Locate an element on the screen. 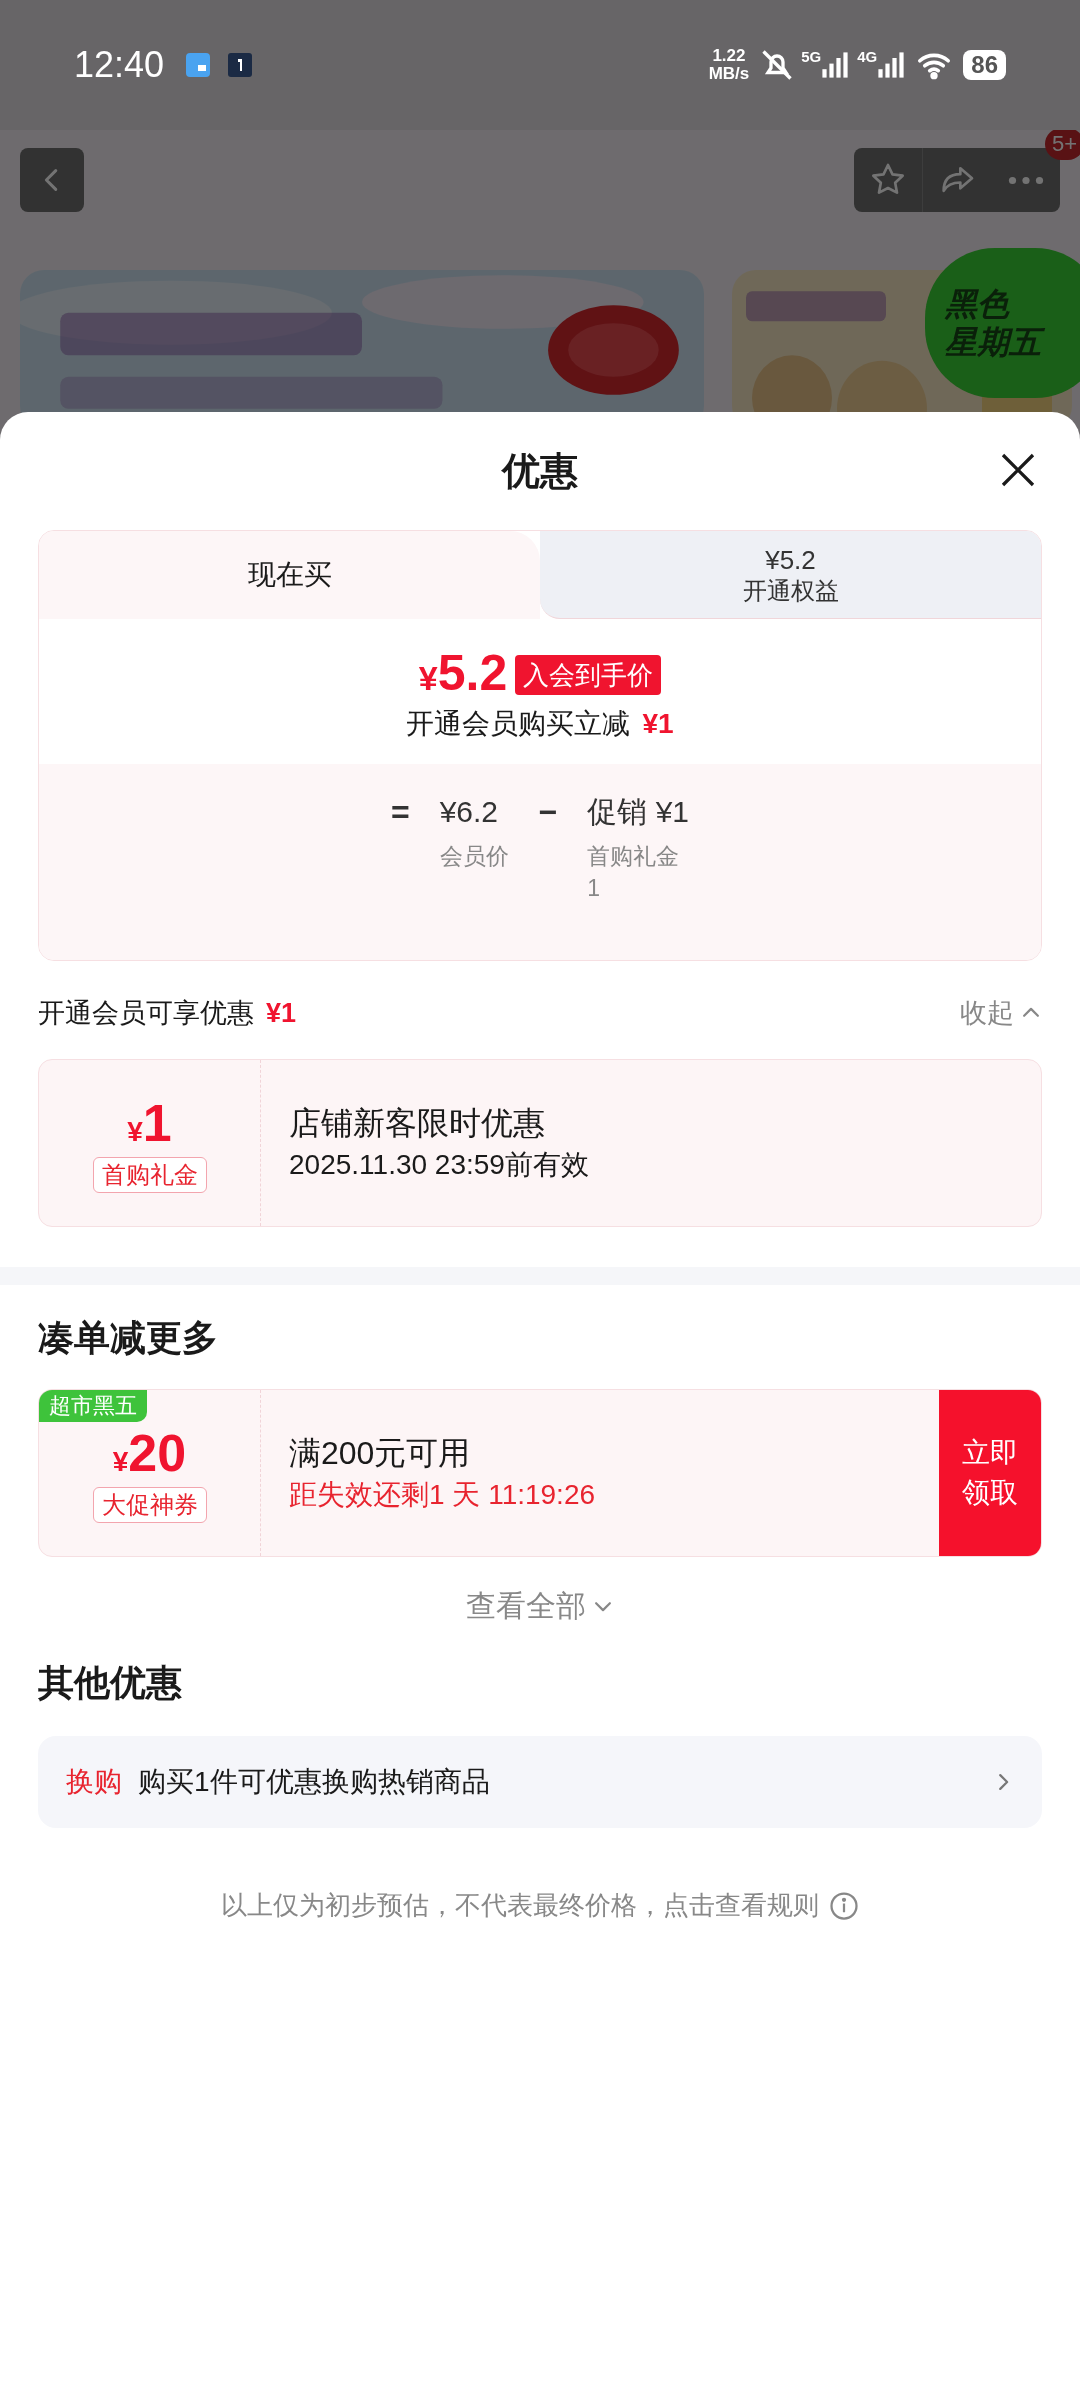 Image resolution: width=1080 pixels, height=2400 pixels. collapse-toggle: 收起 is located at coordinates (1001, 1013).